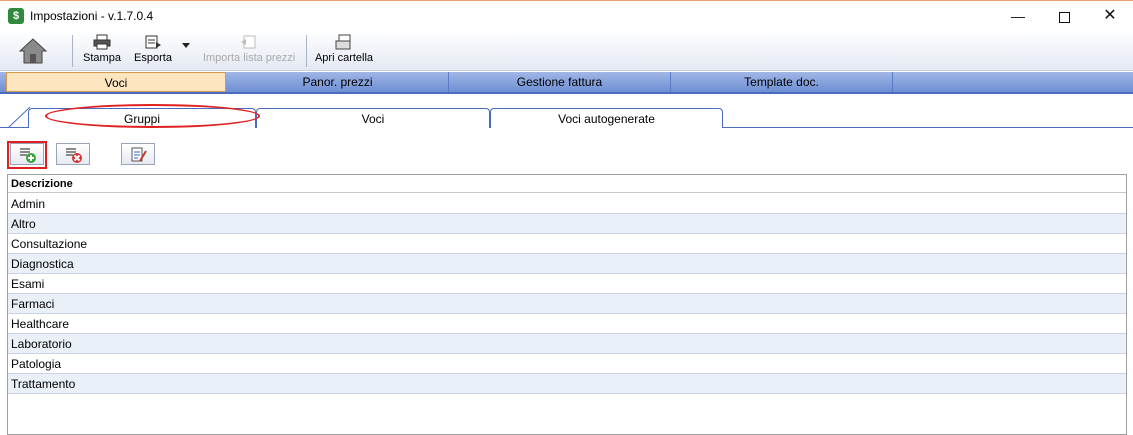  Describe the element at coordinates (566, 15) in the screenshot. I see `title-bar: $ Impostazioni - v.1.7.0.4 — ✕` at that location.